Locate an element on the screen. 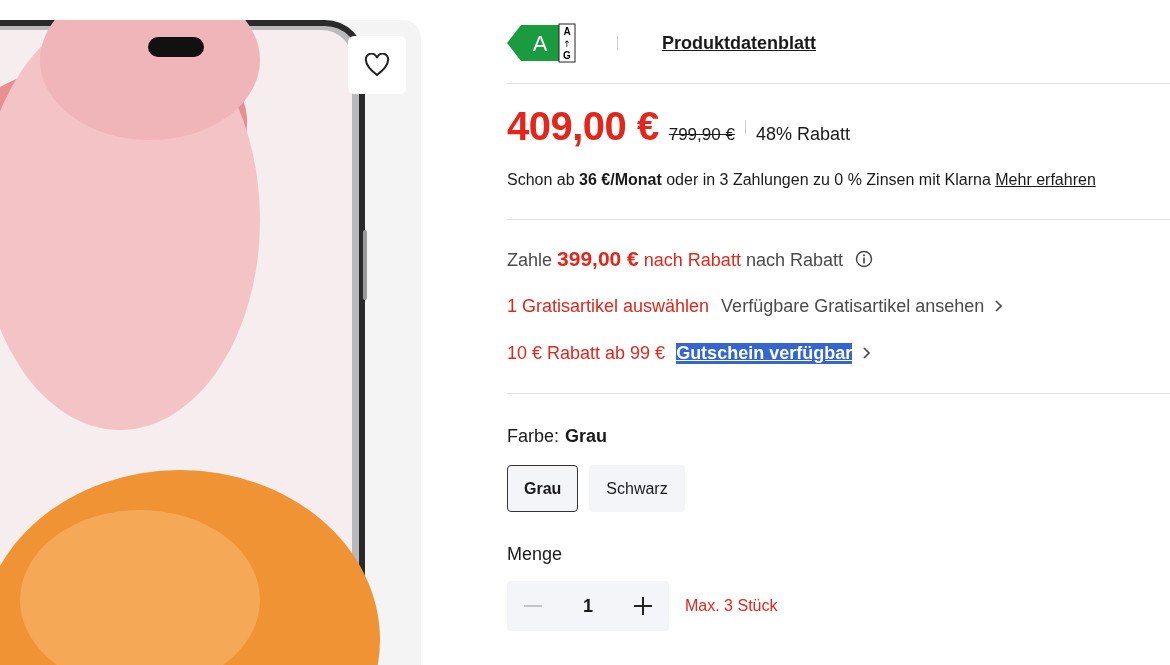 The height and width of the screenshot is (665, 1170). discount-text: 48% Rabatt is located at coordinates (802, 134).